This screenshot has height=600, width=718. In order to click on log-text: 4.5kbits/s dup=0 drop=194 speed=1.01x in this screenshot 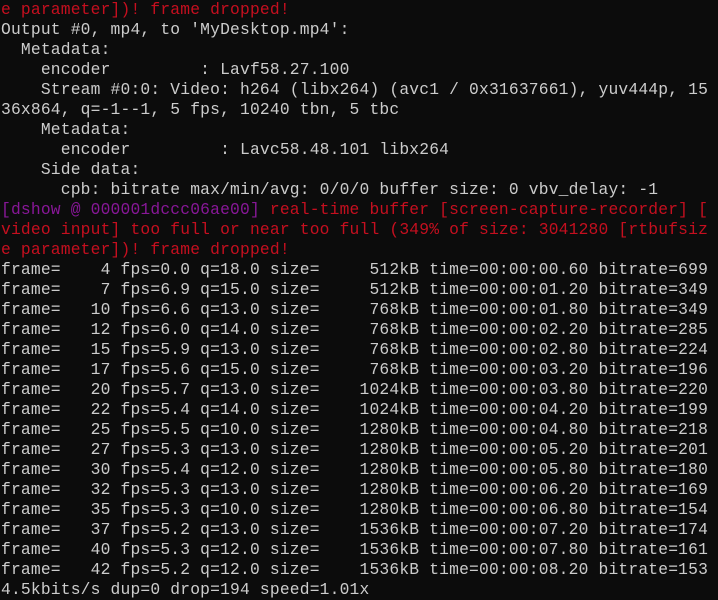, I will do `click(185, 589)`.